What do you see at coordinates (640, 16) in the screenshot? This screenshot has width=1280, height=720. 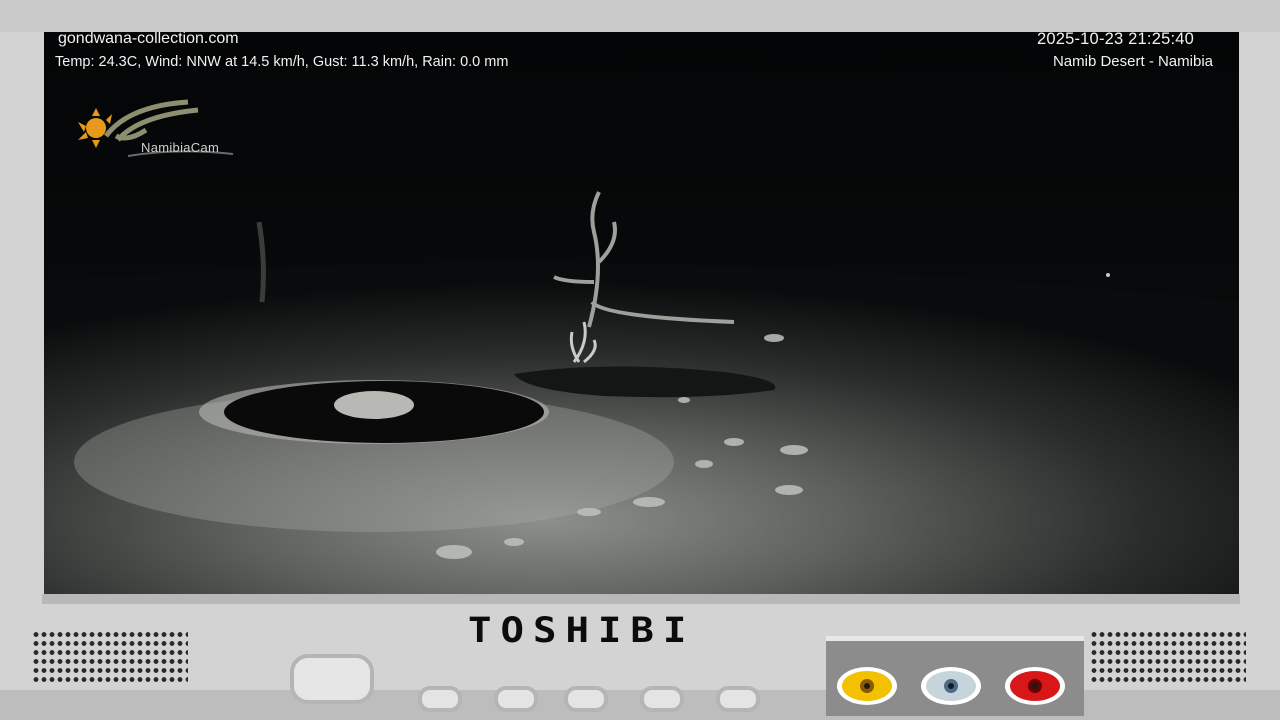 I see `tv-top-bezel` at bounding box center [640, 16].